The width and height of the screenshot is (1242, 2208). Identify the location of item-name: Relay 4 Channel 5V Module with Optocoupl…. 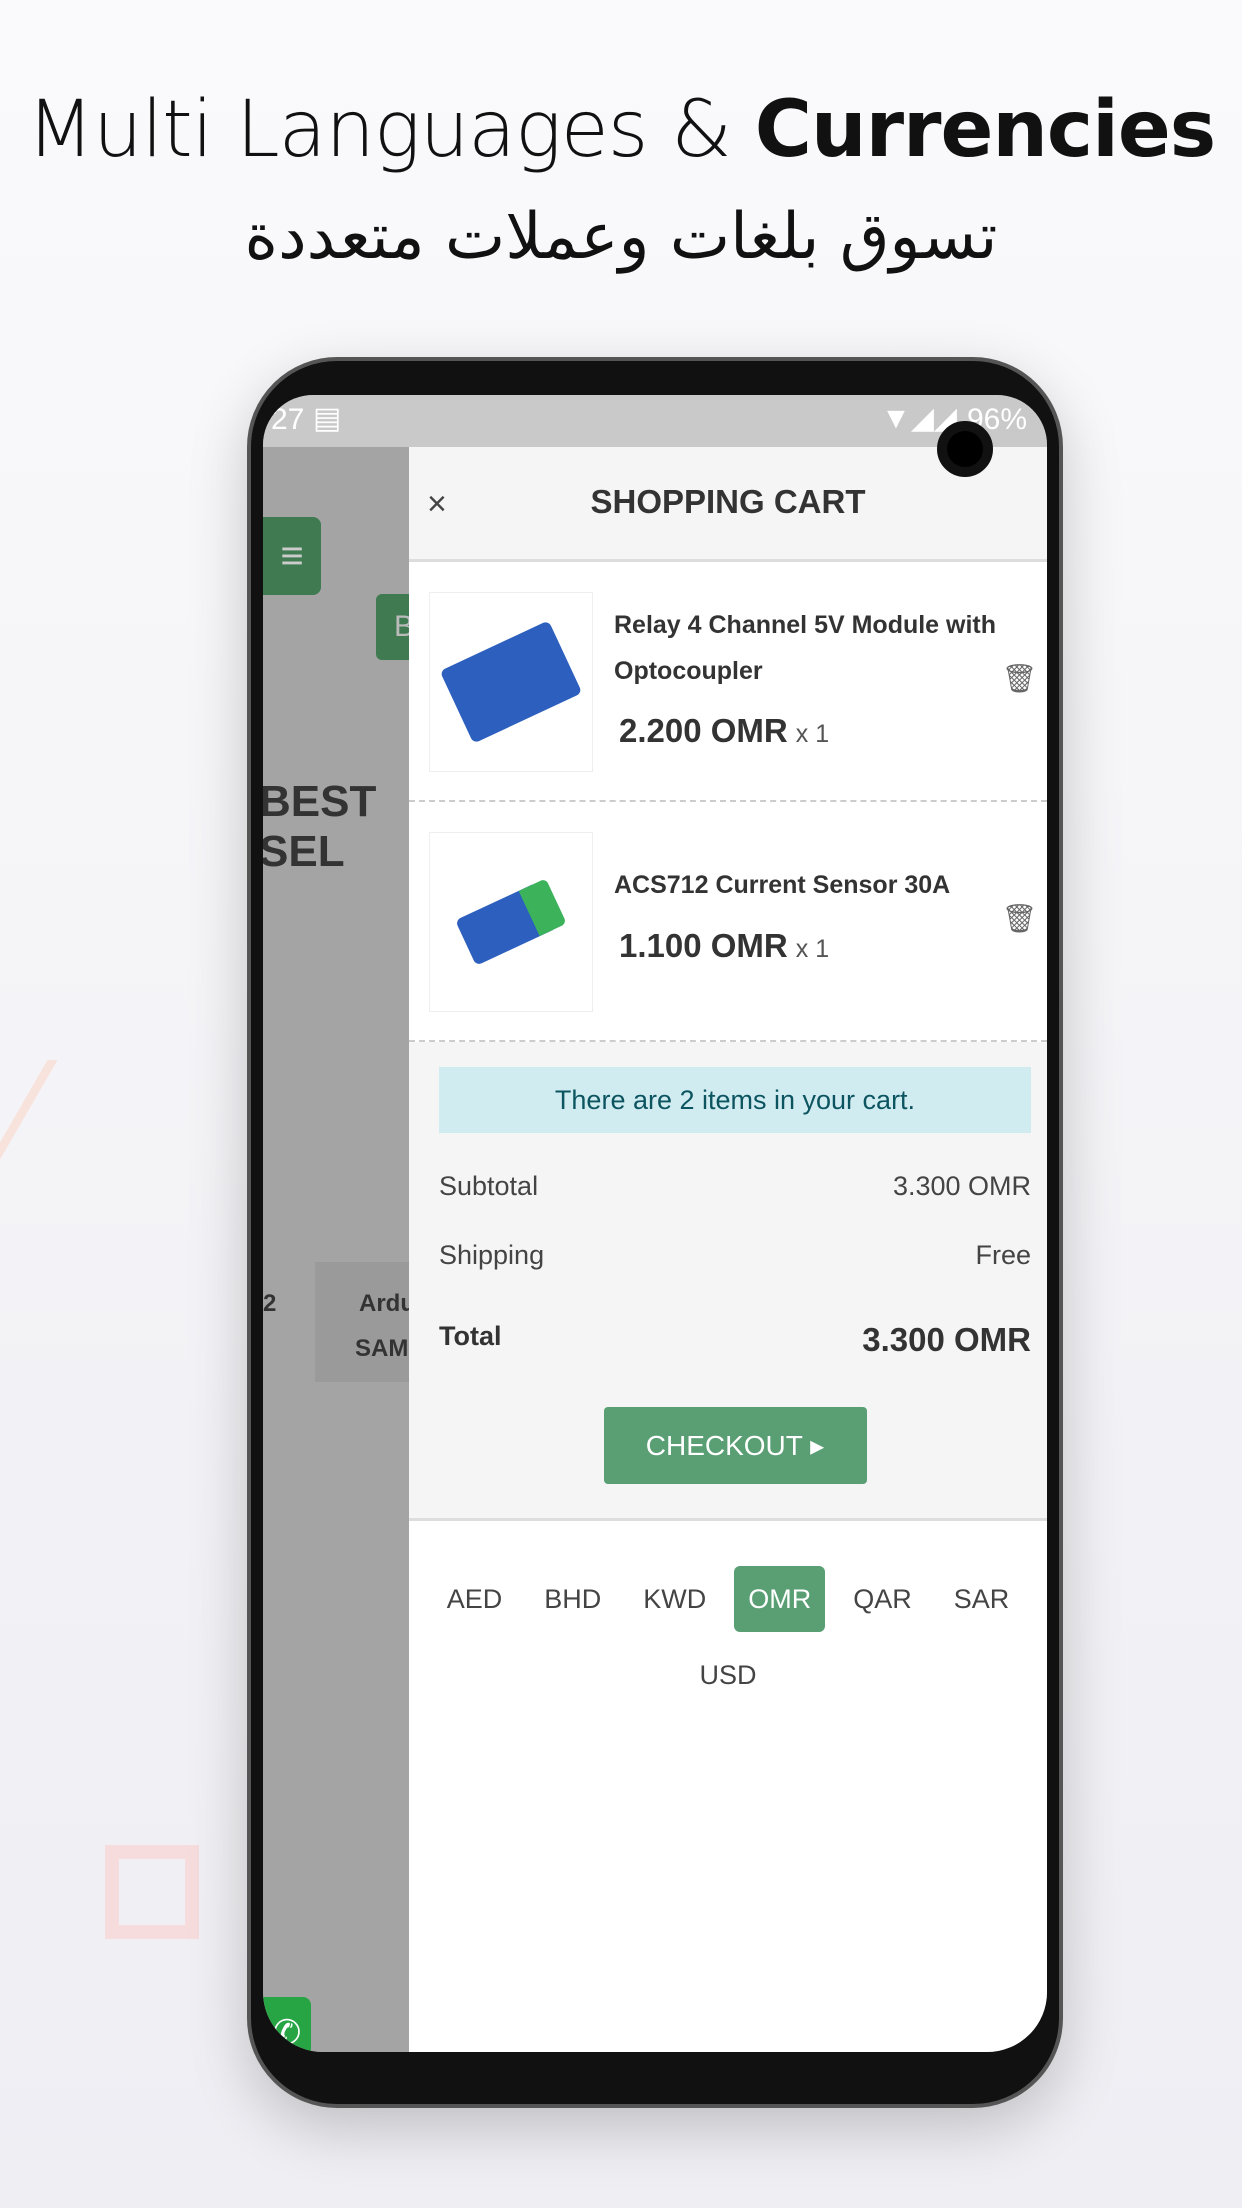
(814, 648).